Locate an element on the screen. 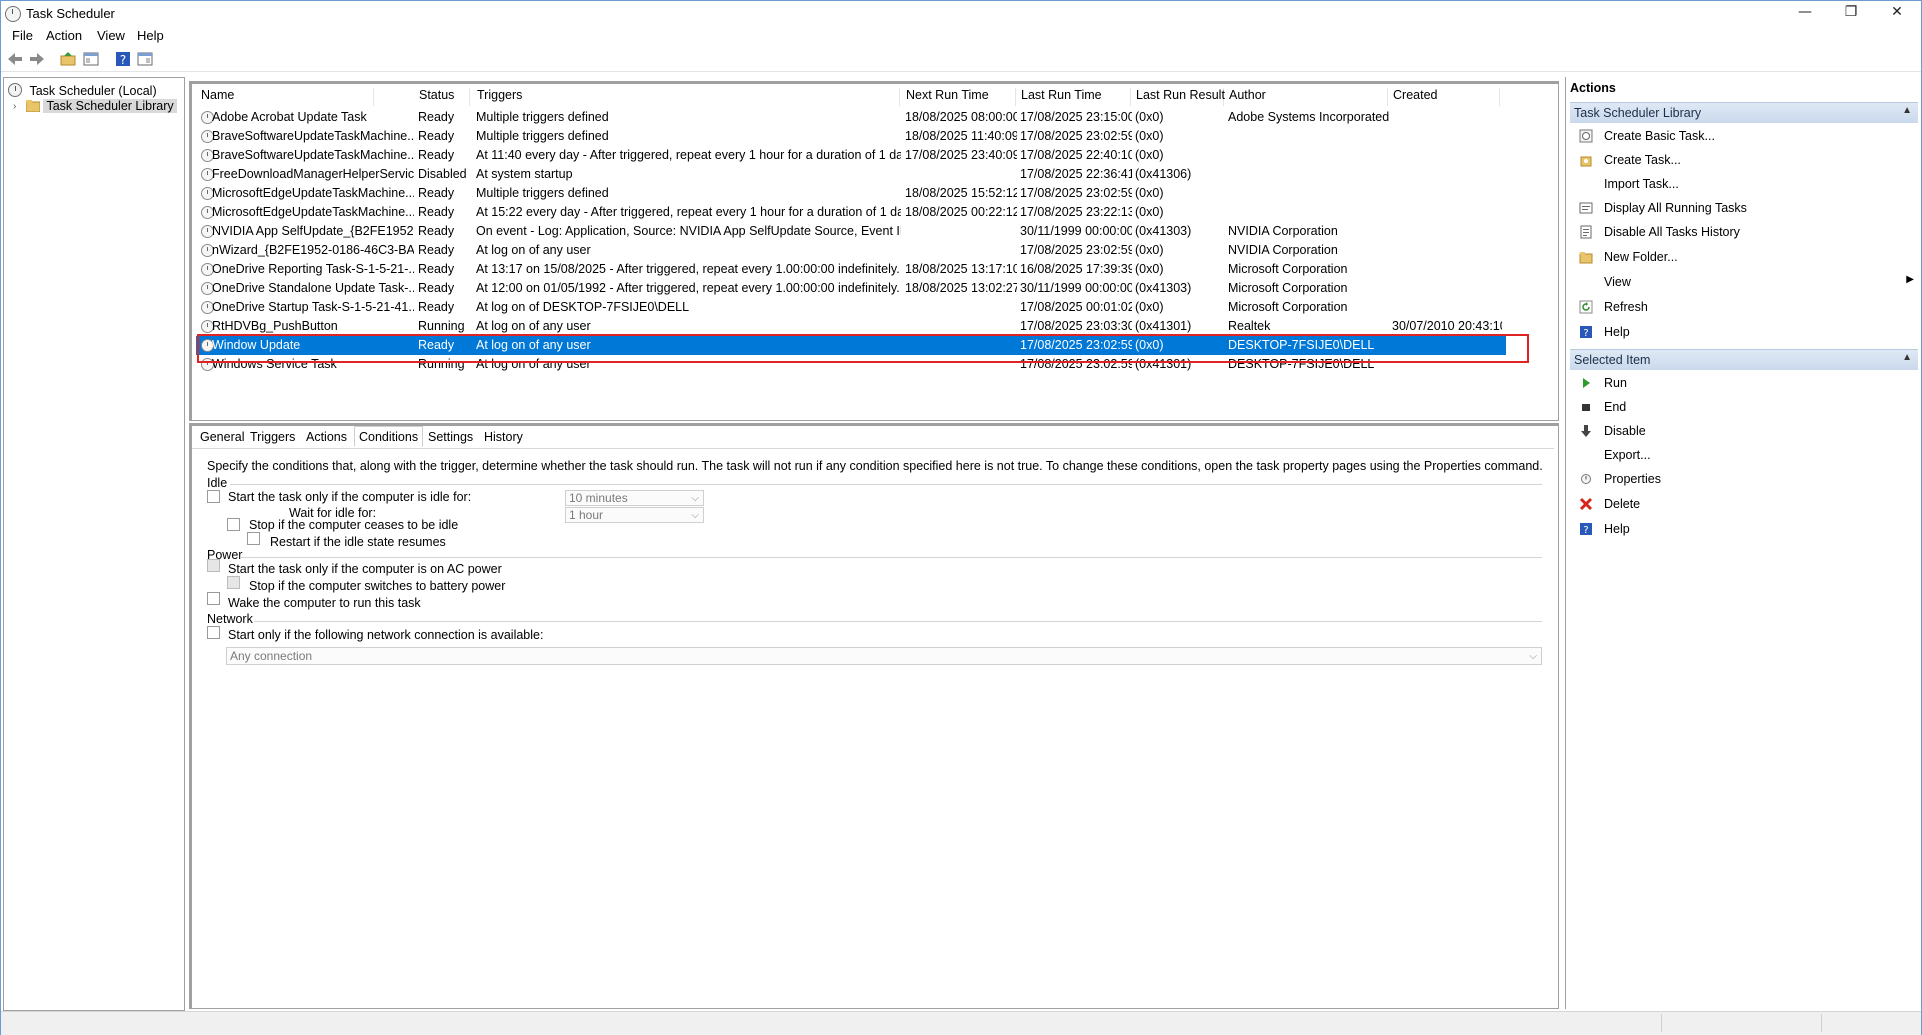 The image size is (1922, 1035). action-delete: Delete is located at coordinates (1744, 504).